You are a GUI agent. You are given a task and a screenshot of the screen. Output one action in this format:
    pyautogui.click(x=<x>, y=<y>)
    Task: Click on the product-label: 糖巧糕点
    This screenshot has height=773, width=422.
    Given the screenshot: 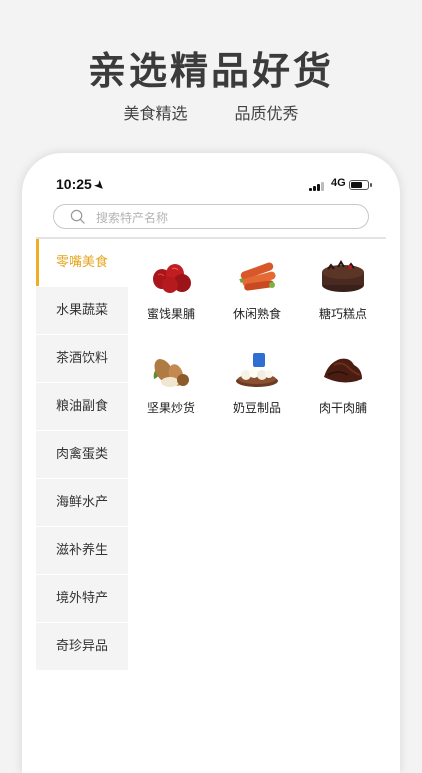 What is the action you would take?
    pyautogui.click(x=342, y=314)
    